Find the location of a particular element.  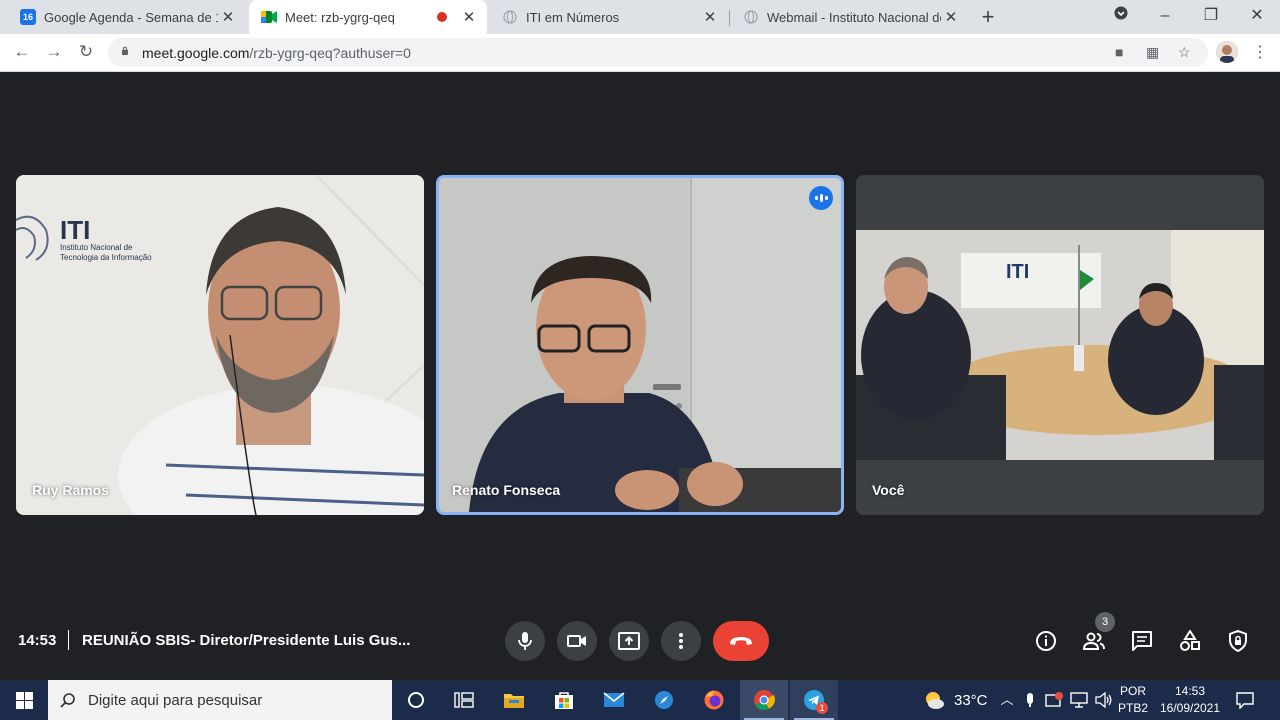

camera-in-use-icon: ■ is located at coordinates (1119, 52).